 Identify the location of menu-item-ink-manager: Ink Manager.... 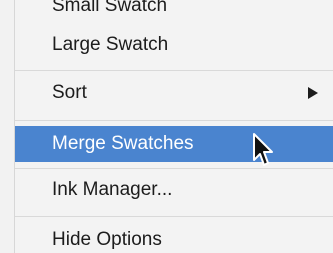
(174, 190).